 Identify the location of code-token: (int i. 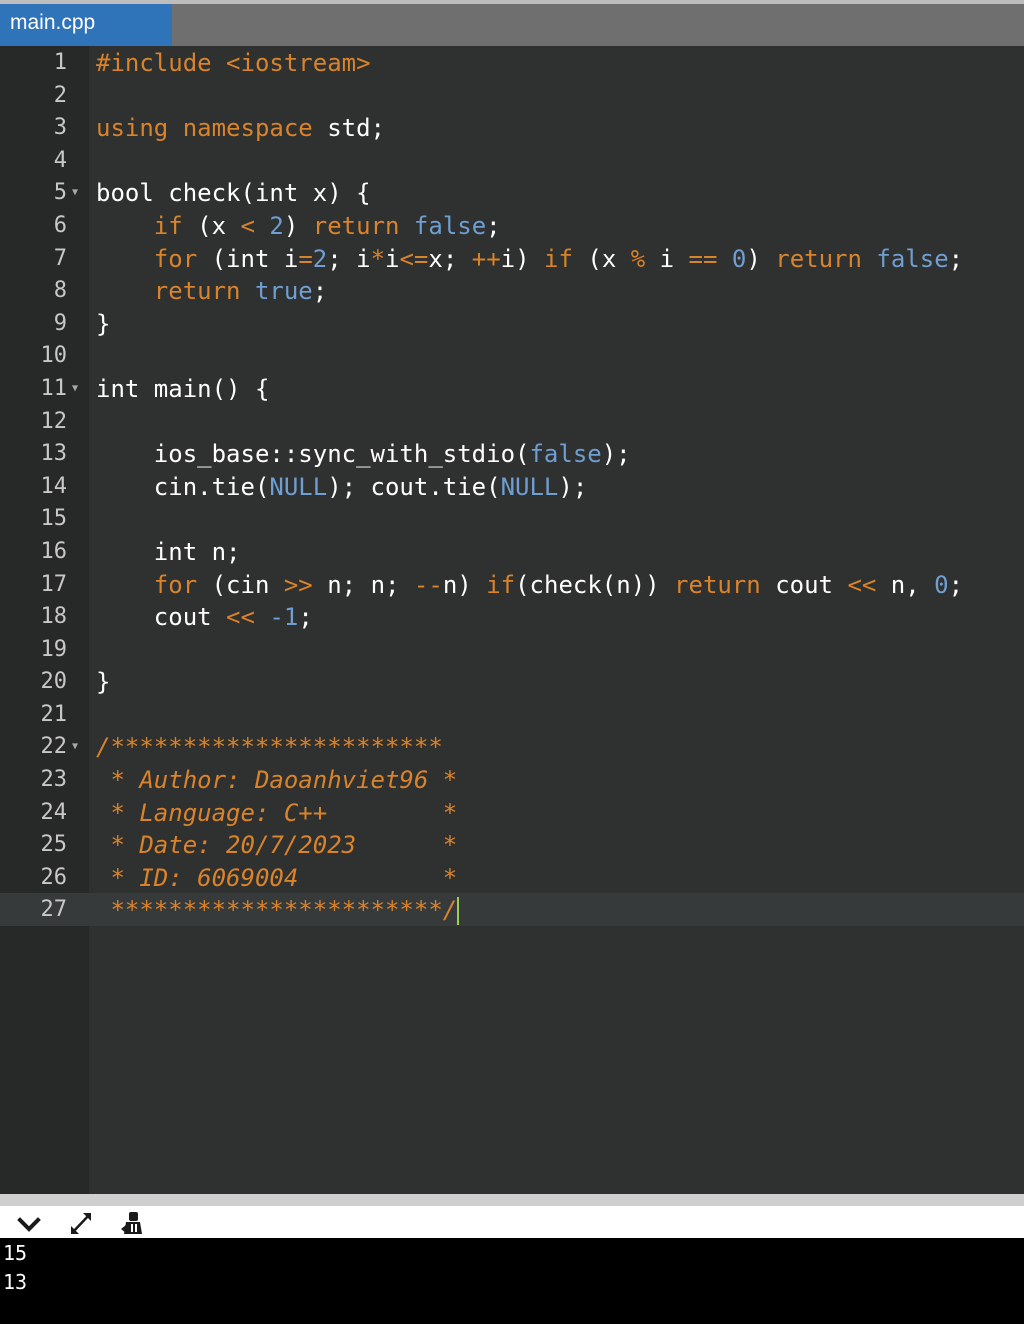
(248, 258).